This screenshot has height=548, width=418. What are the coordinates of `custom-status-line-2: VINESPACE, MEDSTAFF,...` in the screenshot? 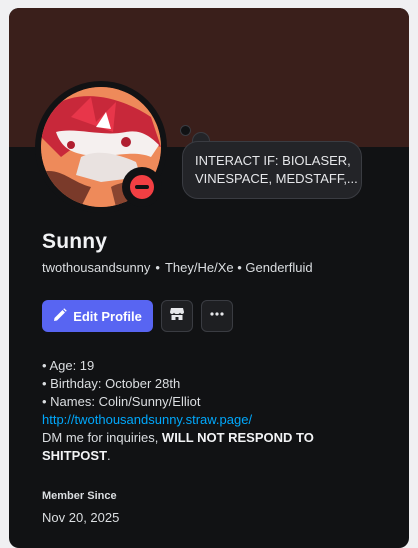 It's located at (276, 178).